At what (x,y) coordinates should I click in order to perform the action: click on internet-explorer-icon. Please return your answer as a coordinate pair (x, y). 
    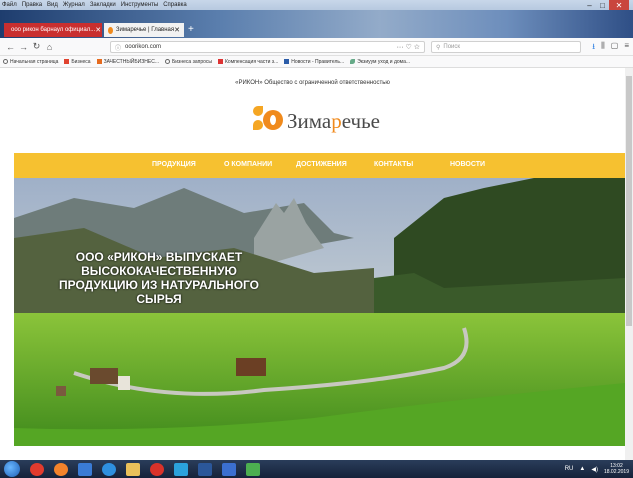
    Looking at the image, I should click on (109, 469).